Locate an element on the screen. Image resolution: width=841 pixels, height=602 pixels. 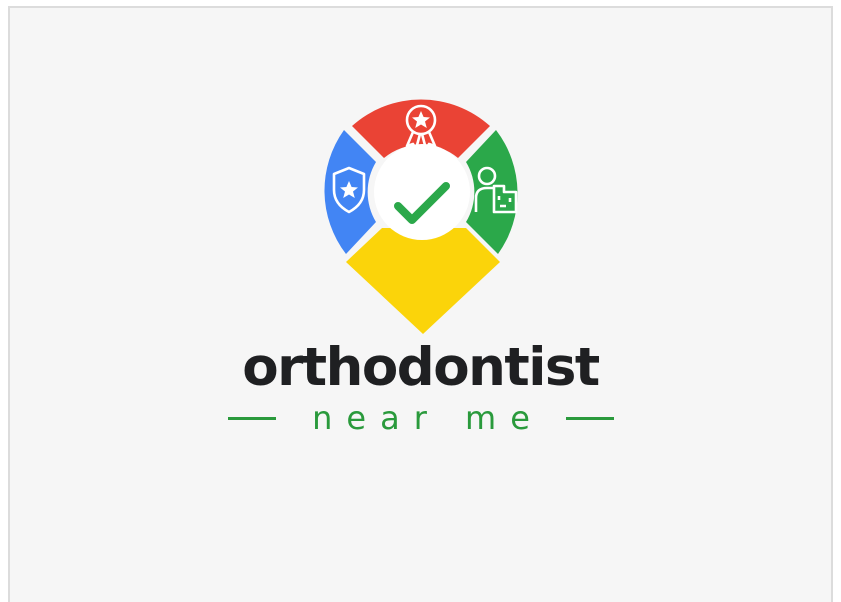
tagline-row: near me is located at coordinates (421, 418).